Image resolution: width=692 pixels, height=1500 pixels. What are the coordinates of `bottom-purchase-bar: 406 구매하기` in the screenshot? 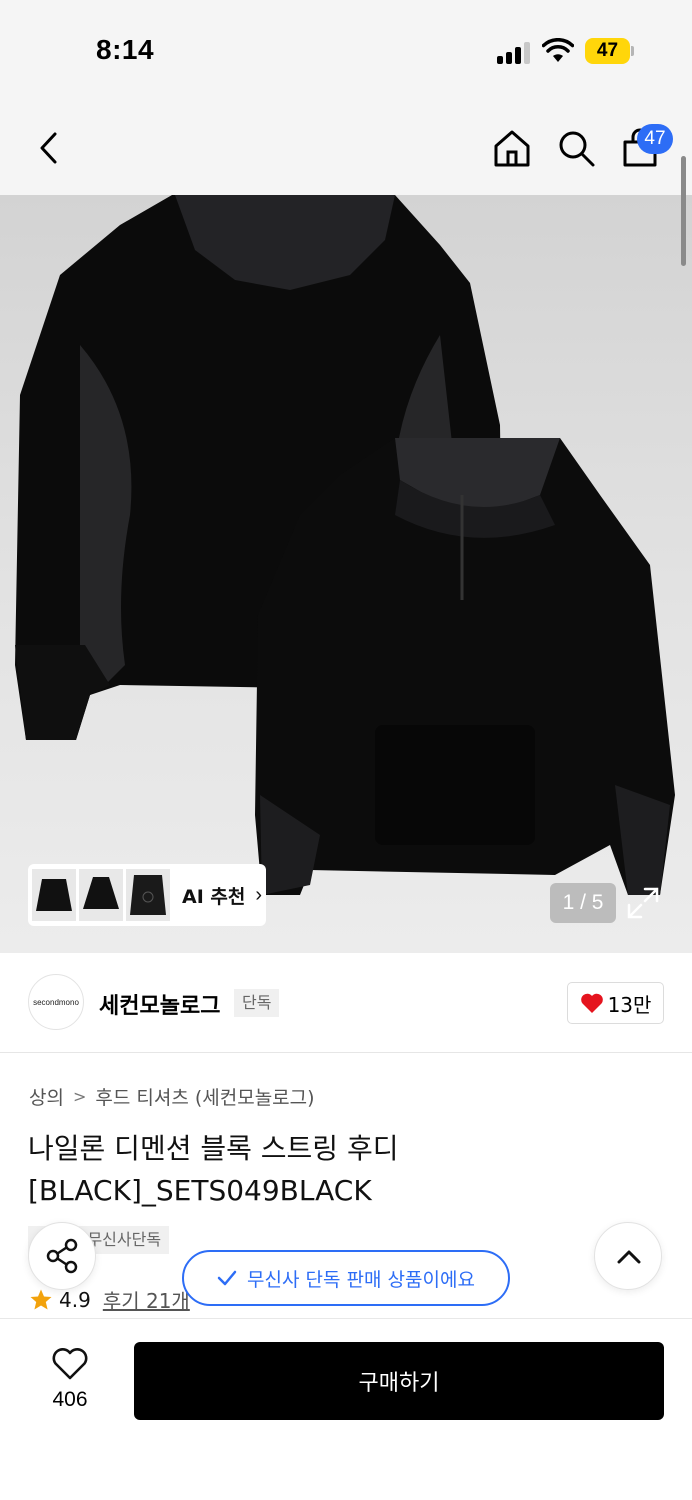 It's located at (346, 1409).